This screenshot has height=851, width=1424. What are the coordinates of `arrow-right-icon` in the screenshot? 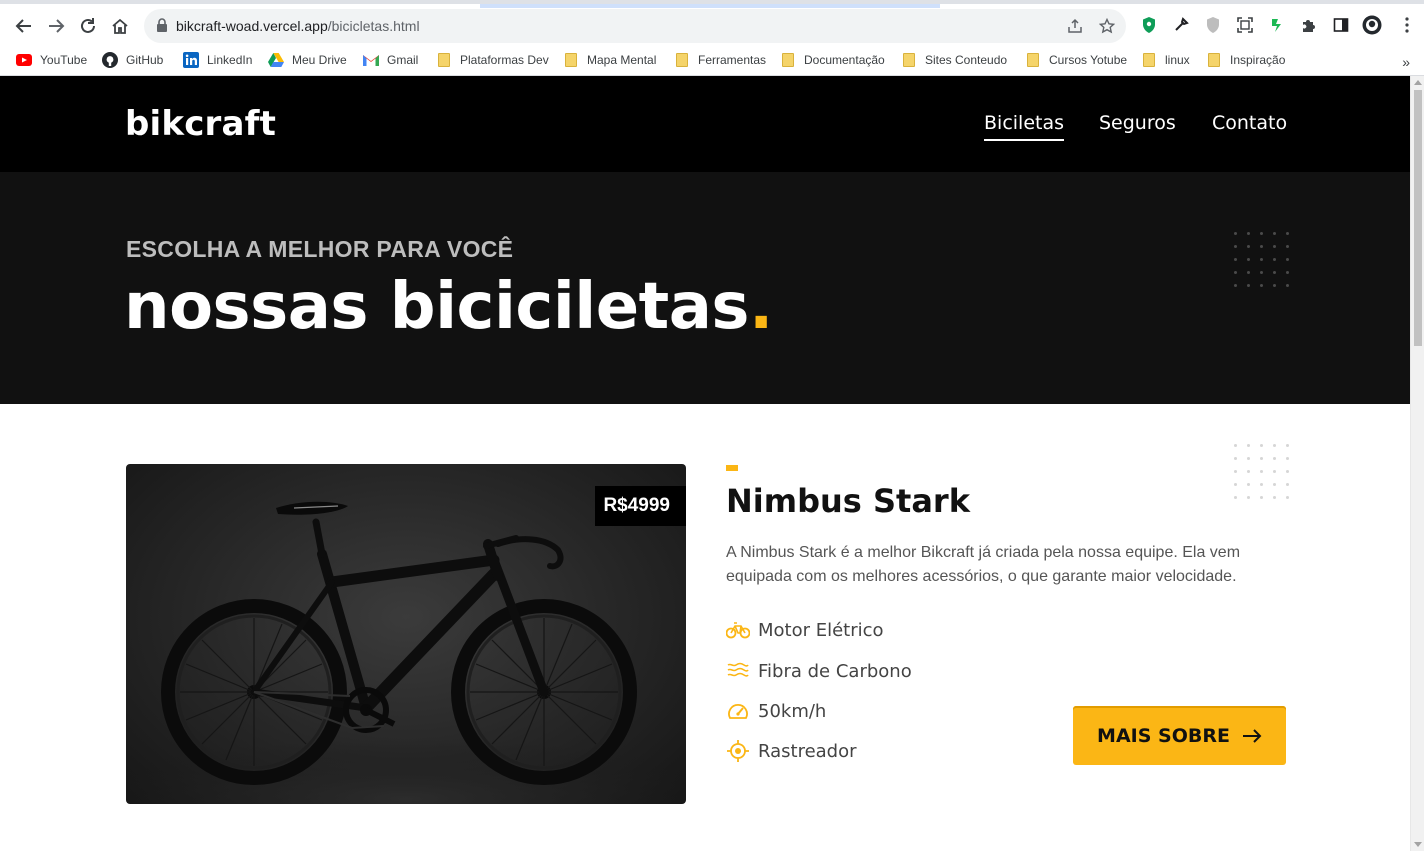 It's located at (1252, 735).